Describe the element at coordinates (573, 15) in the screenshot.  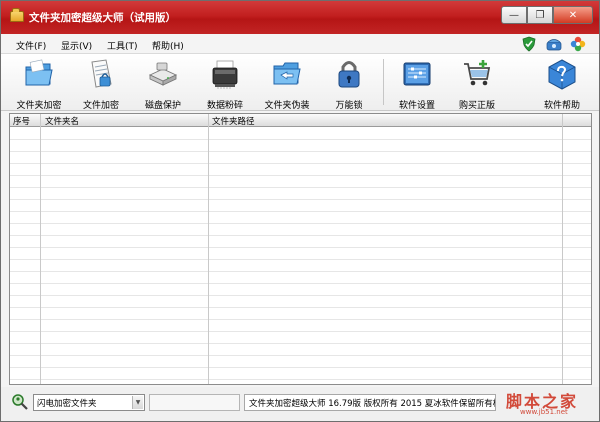
I see `close-button: ✕` at that location.